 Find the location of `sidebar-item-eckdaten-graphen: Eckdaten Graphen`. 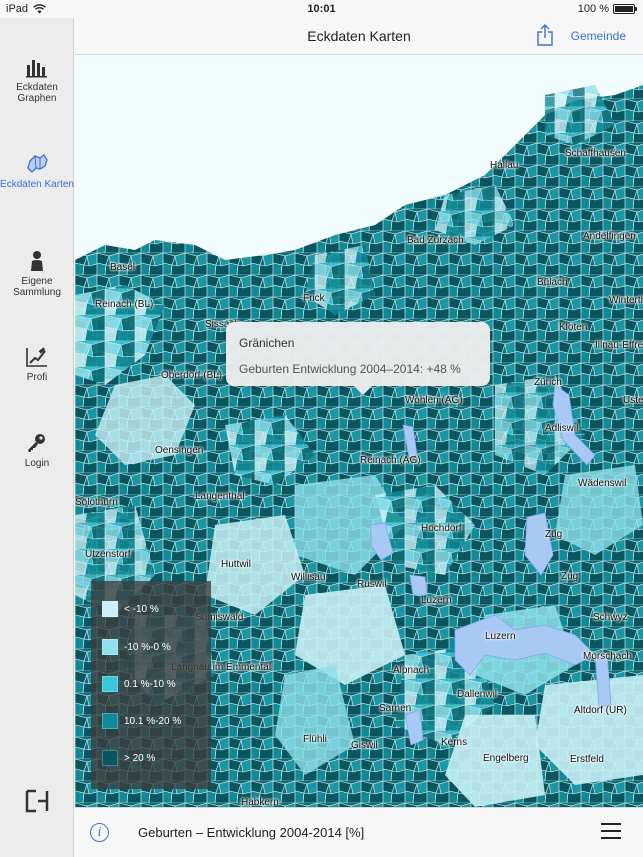

sidebar-item-eckdaten-graphen: Eckdaten Graphen is located at coordinates (37, 80).